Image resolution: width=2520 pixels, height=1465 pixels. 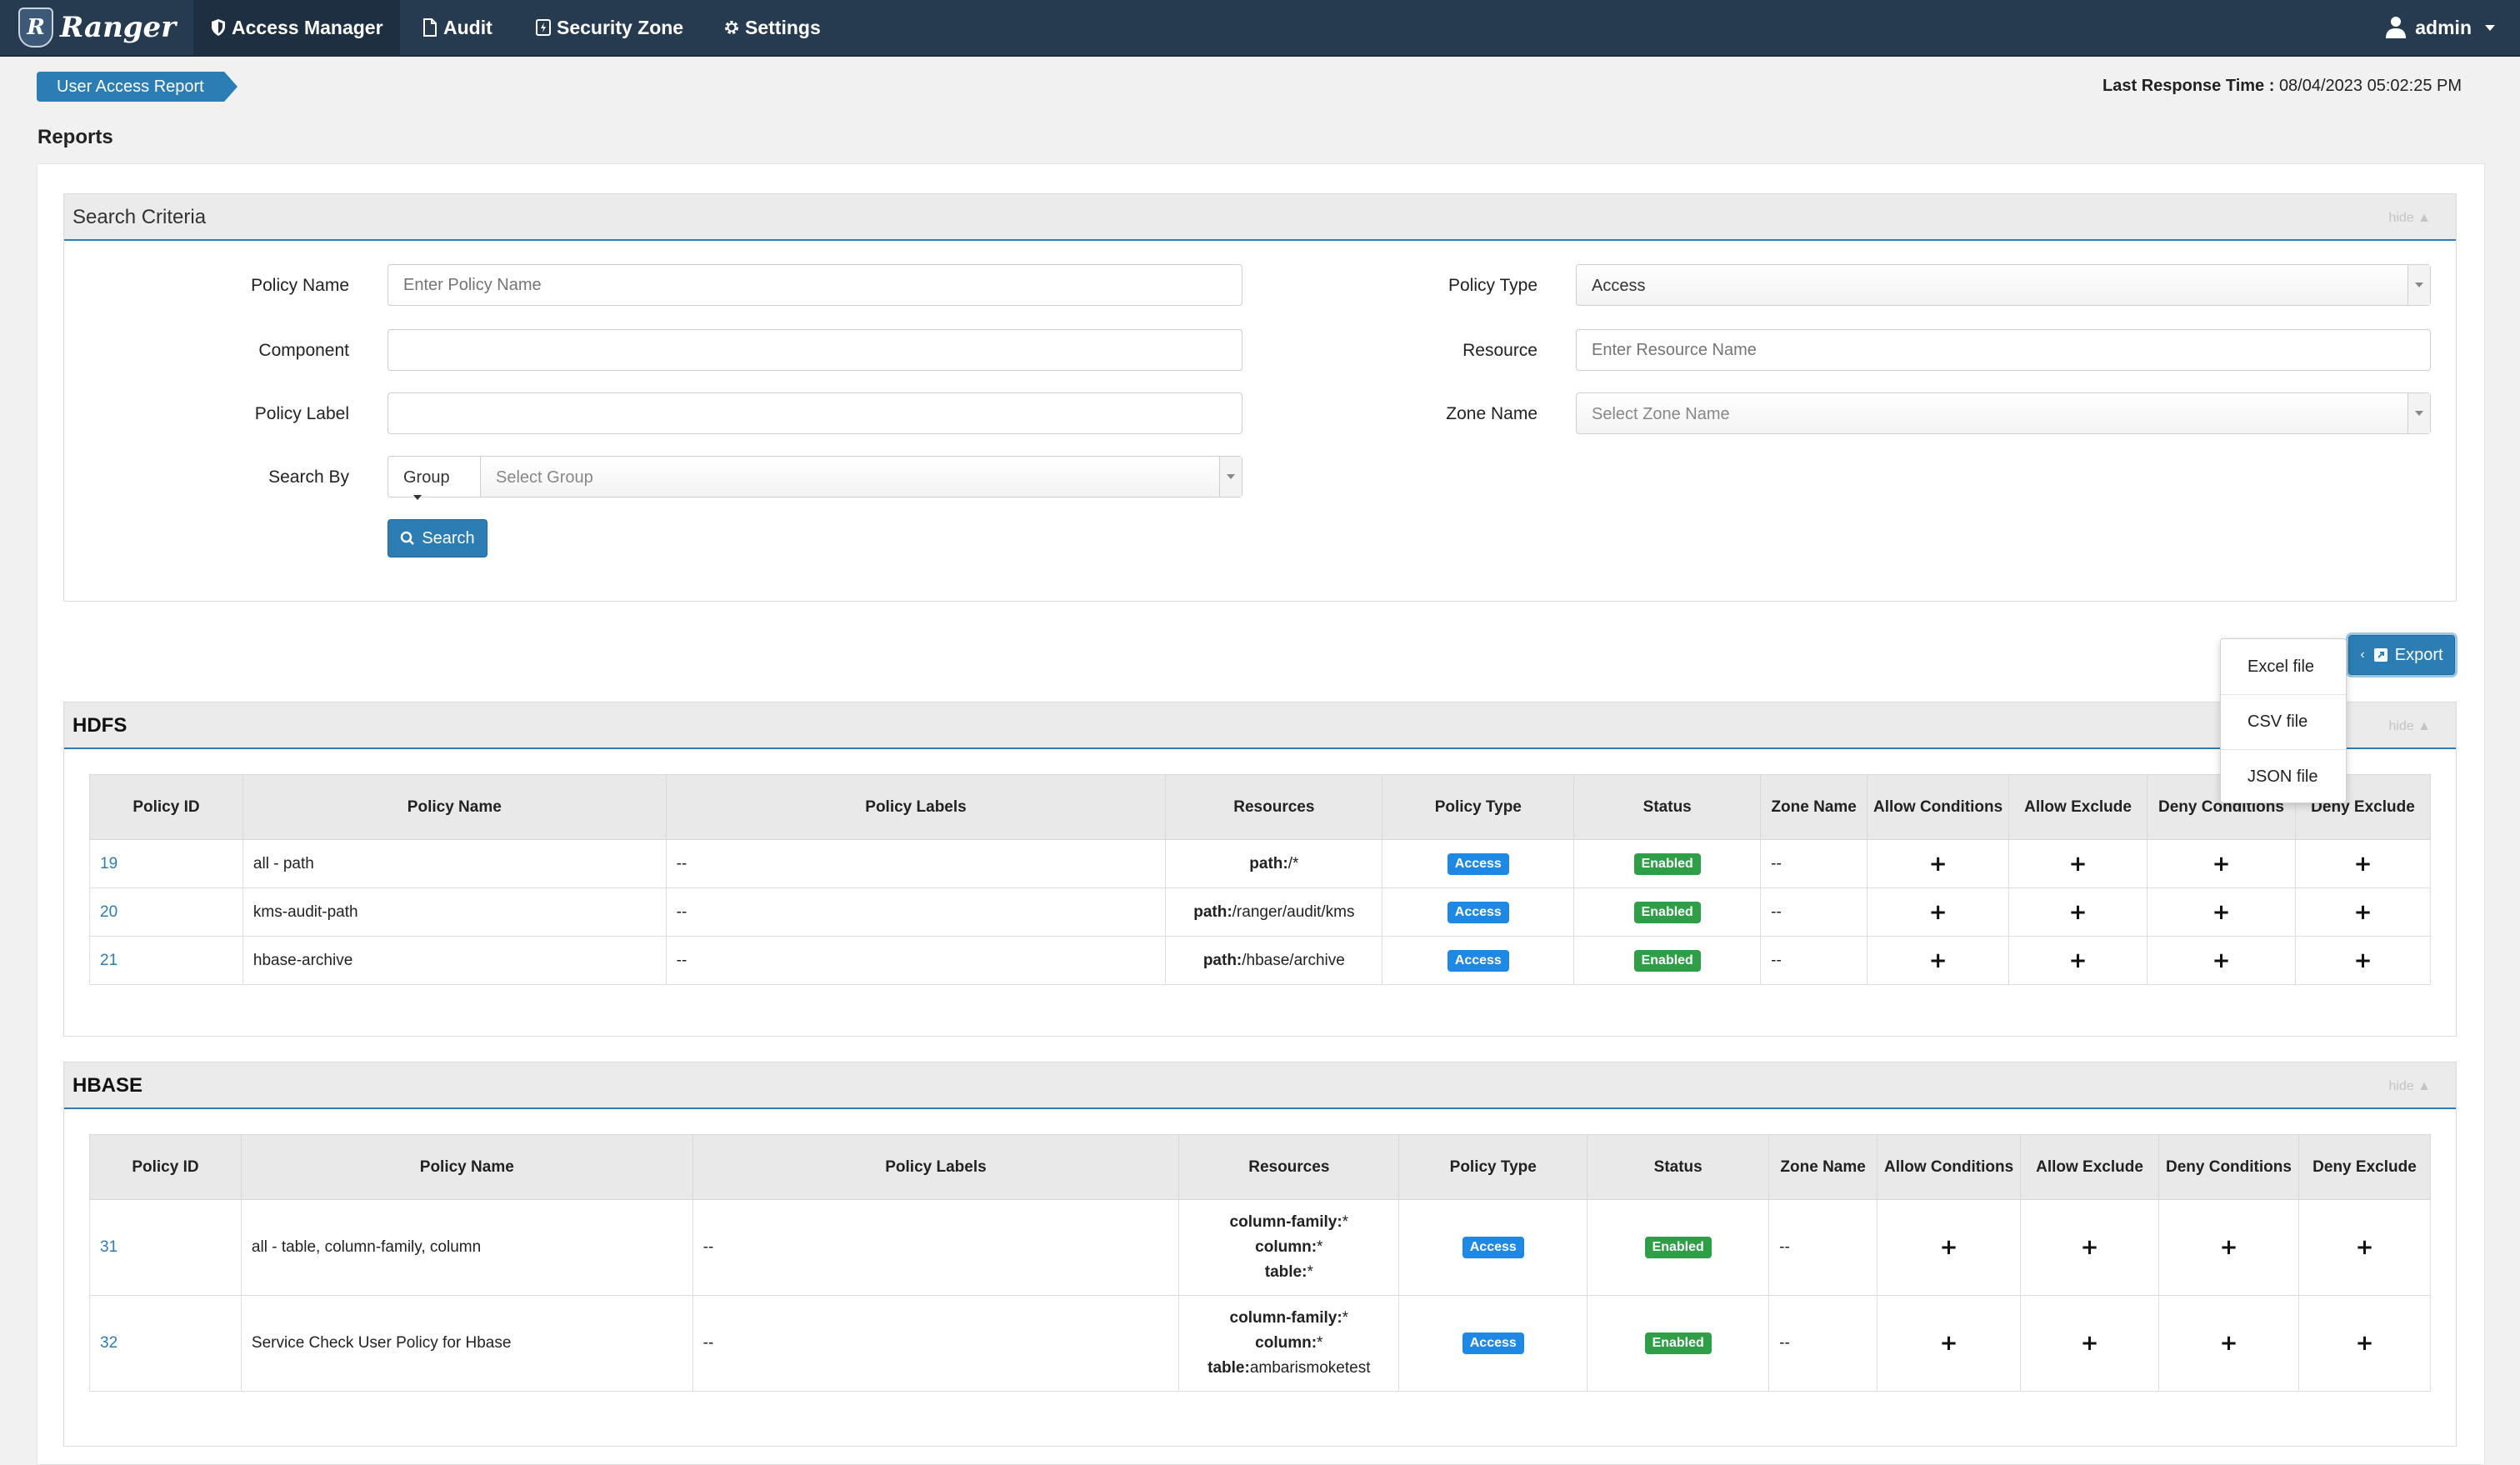 I want to click on resource-key: column-family:, so click(x=1285, y=1222).